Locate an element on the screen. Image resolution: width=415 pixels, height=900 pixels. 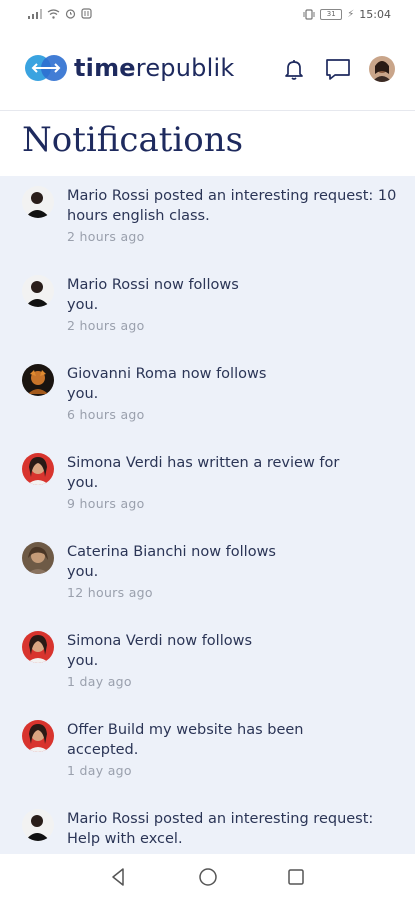
back-icon is located at coordinates (119, 877).